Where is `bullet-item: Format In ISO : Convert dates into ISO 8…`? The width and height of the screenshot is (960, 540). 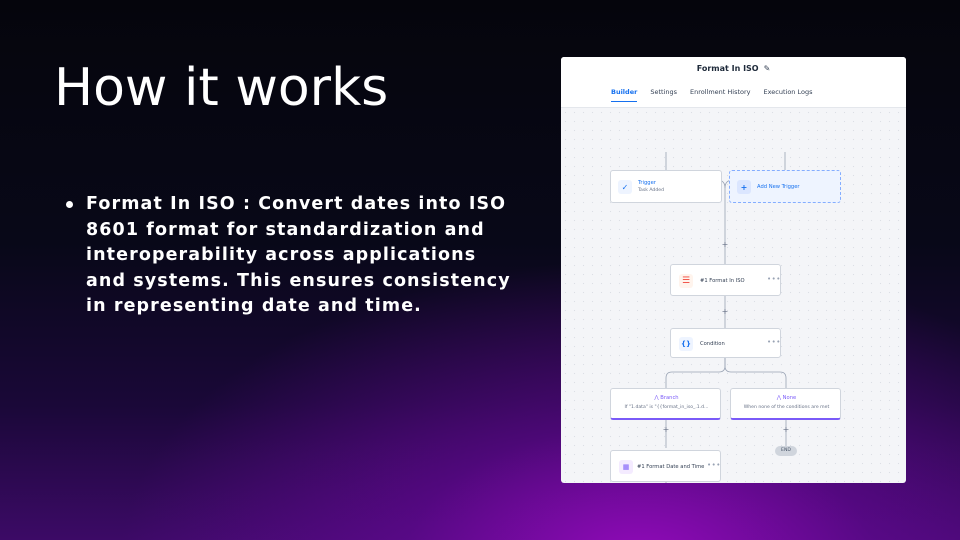
bullet-item: Format In ISO : Convert dates into ISO 8… is located at coordinates (289, 256).